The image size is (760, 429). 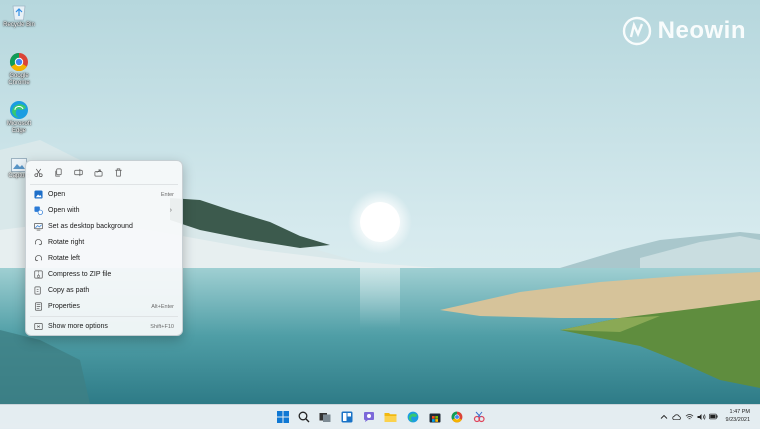 What do you see at coordinates (104, 290) in the screenshot?
I see `menu-item-copy-as-path: Copy as path` at bounding box center [104, 290].